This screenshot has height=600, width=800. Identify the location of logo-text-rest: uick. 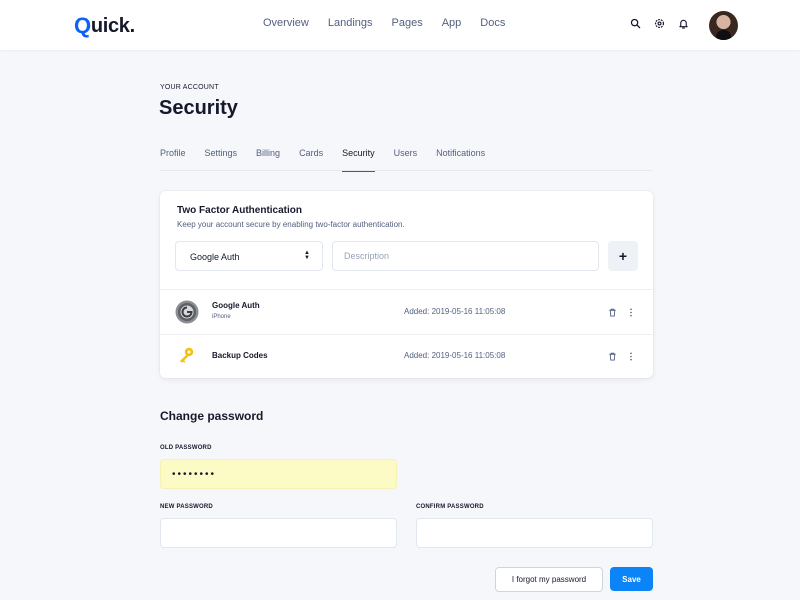
(110, 25).